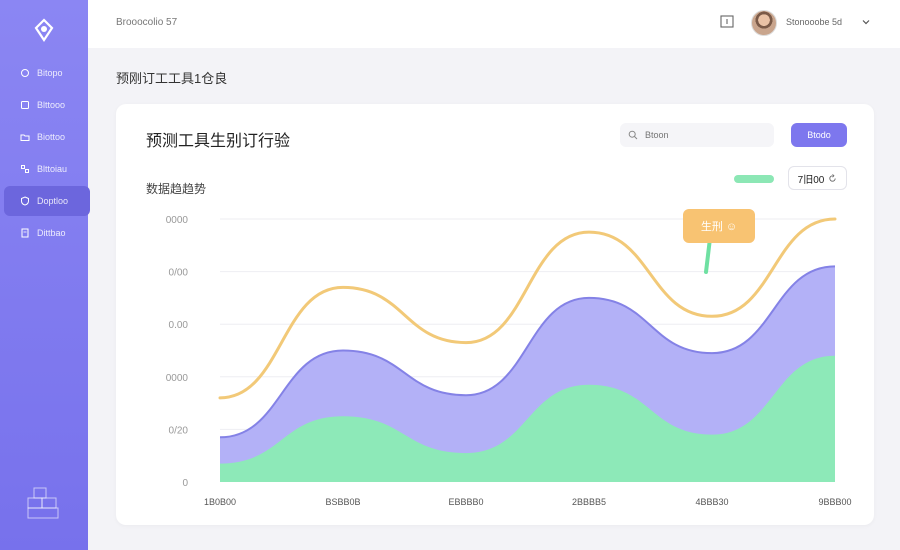 The width and height of the screenshot is (900, 550). Describe the element at coordinates (25, 169) in the screenshot. I see `grid-icon` at that location.